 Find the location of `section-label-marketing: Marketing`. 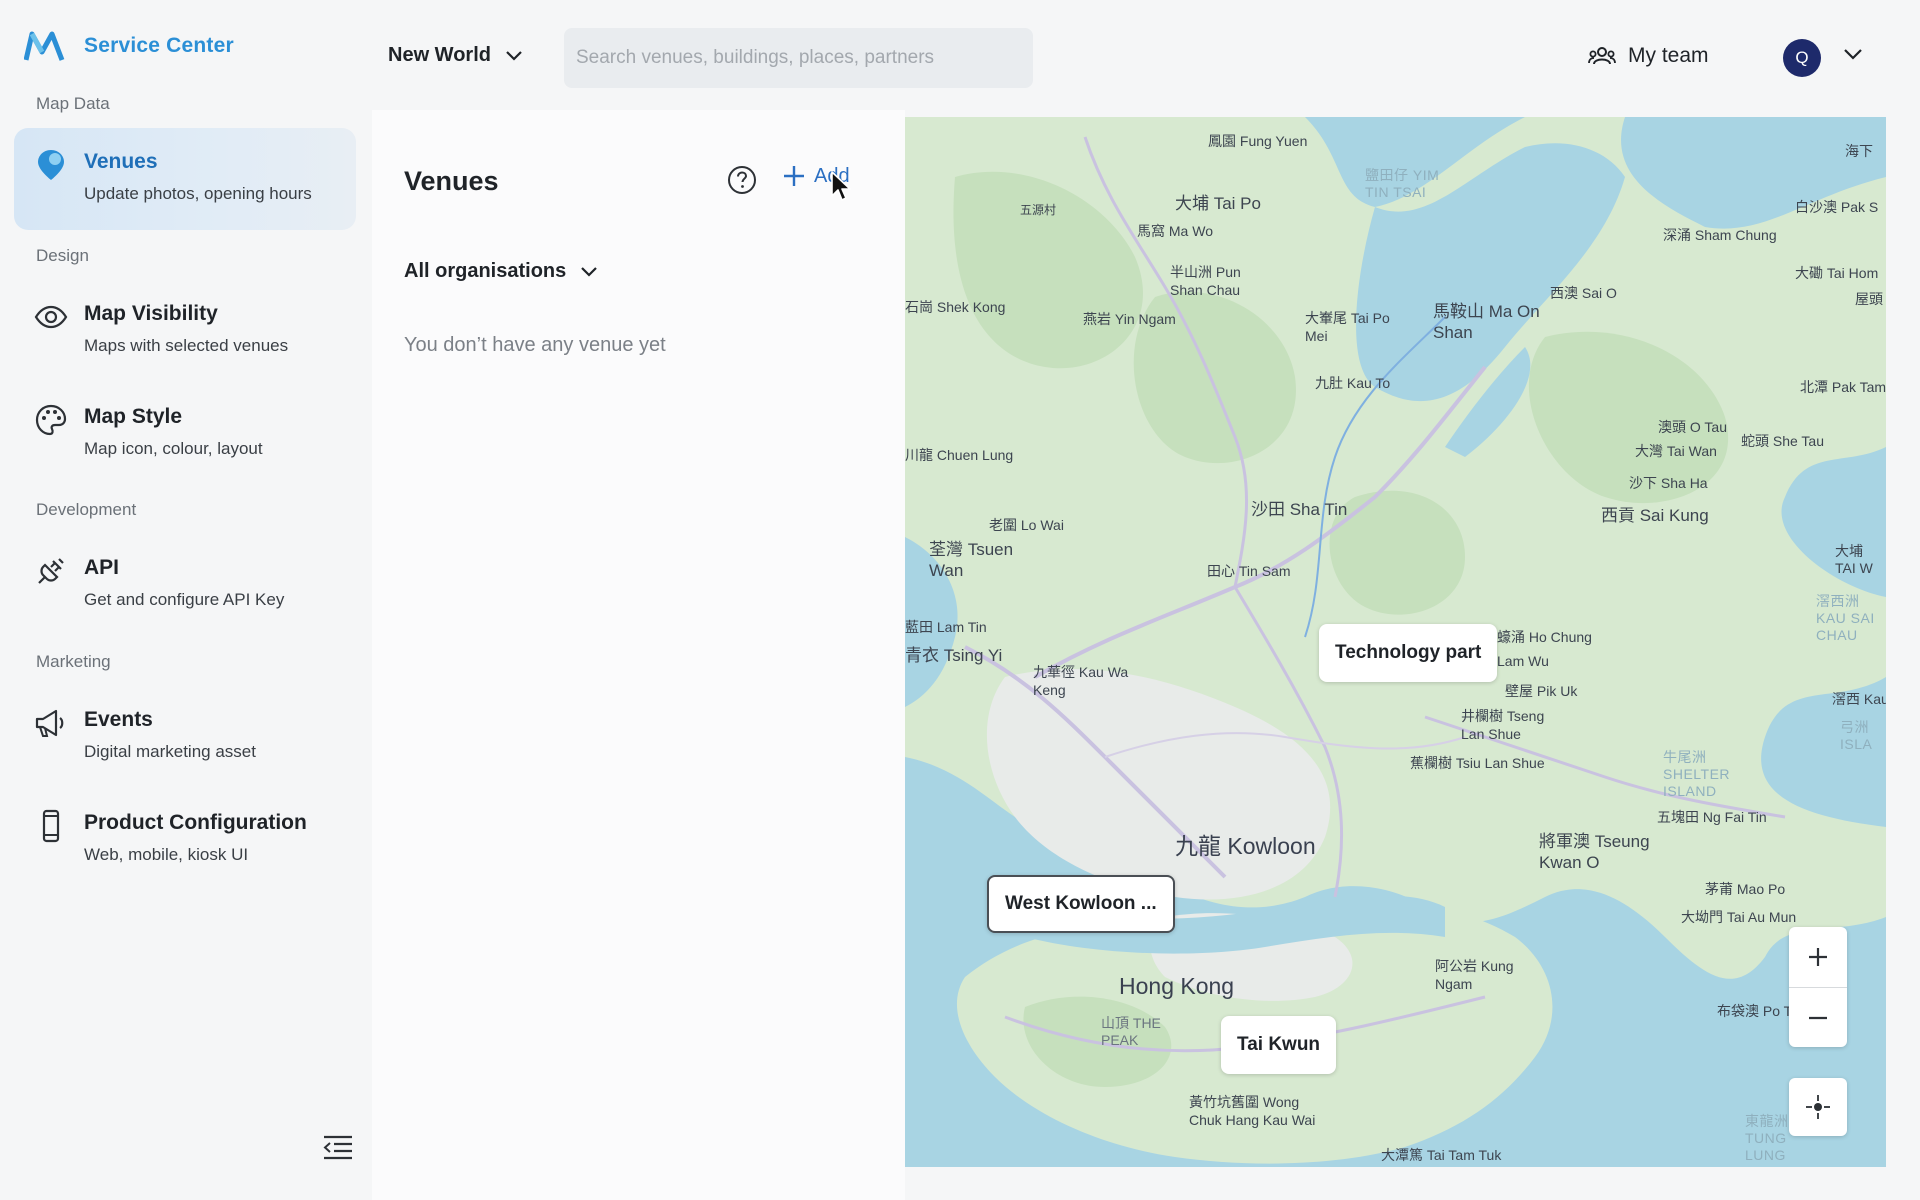

section-label-marketing: Marketing is located at coordinates (73, 661).